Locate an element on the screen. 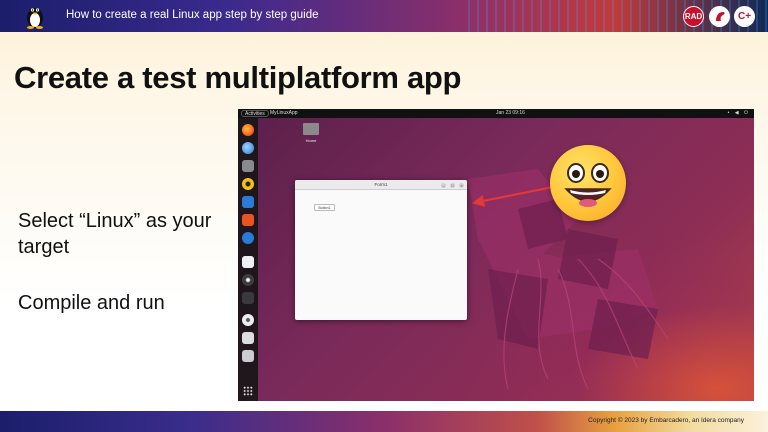 This screenshot has width=768, height=432. delphi-helmet-icon is located at coordinates (719, 16).